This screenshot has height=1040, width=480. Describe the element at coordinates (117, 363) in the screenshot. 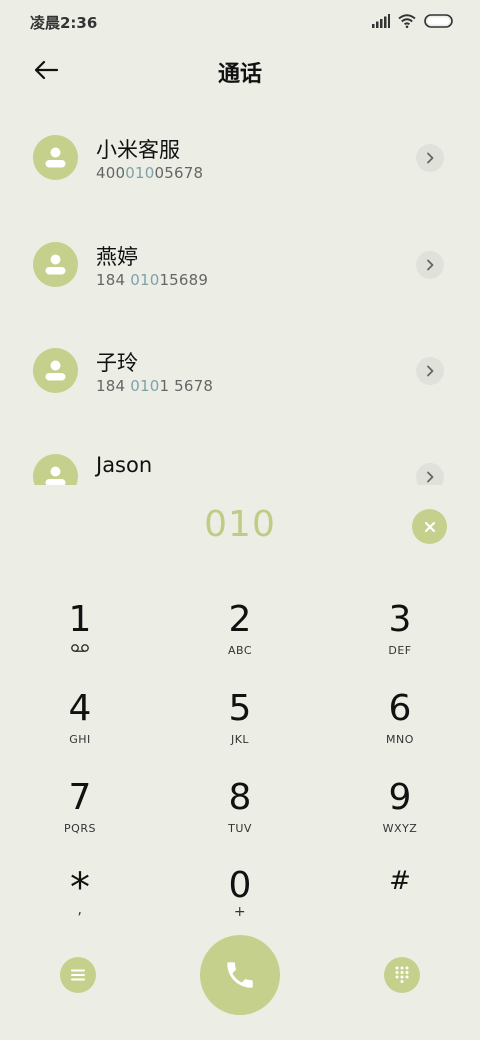

I see `contact-name: 子玲` at that location.